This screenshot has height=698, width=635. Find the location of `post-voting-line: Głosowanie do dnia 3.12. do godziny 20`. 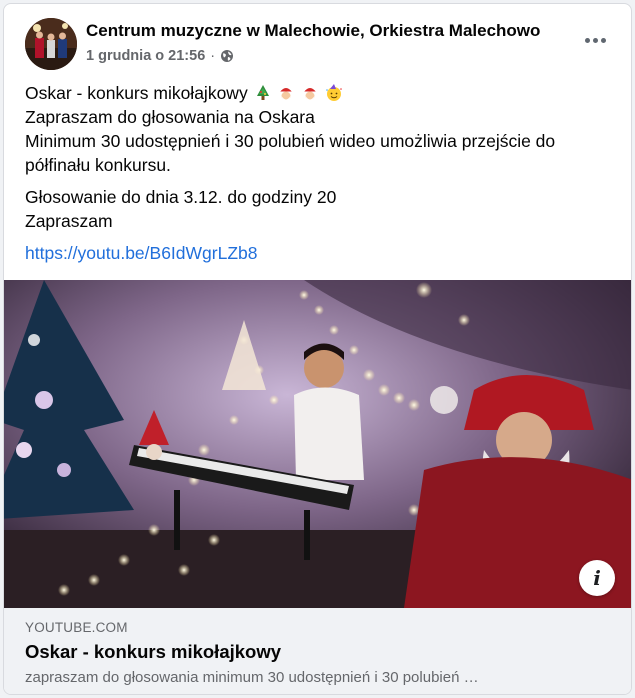

post-voting-line: Głosowanie do dnia 3.12. do godziny 20 is located at coordinates (181, 197).